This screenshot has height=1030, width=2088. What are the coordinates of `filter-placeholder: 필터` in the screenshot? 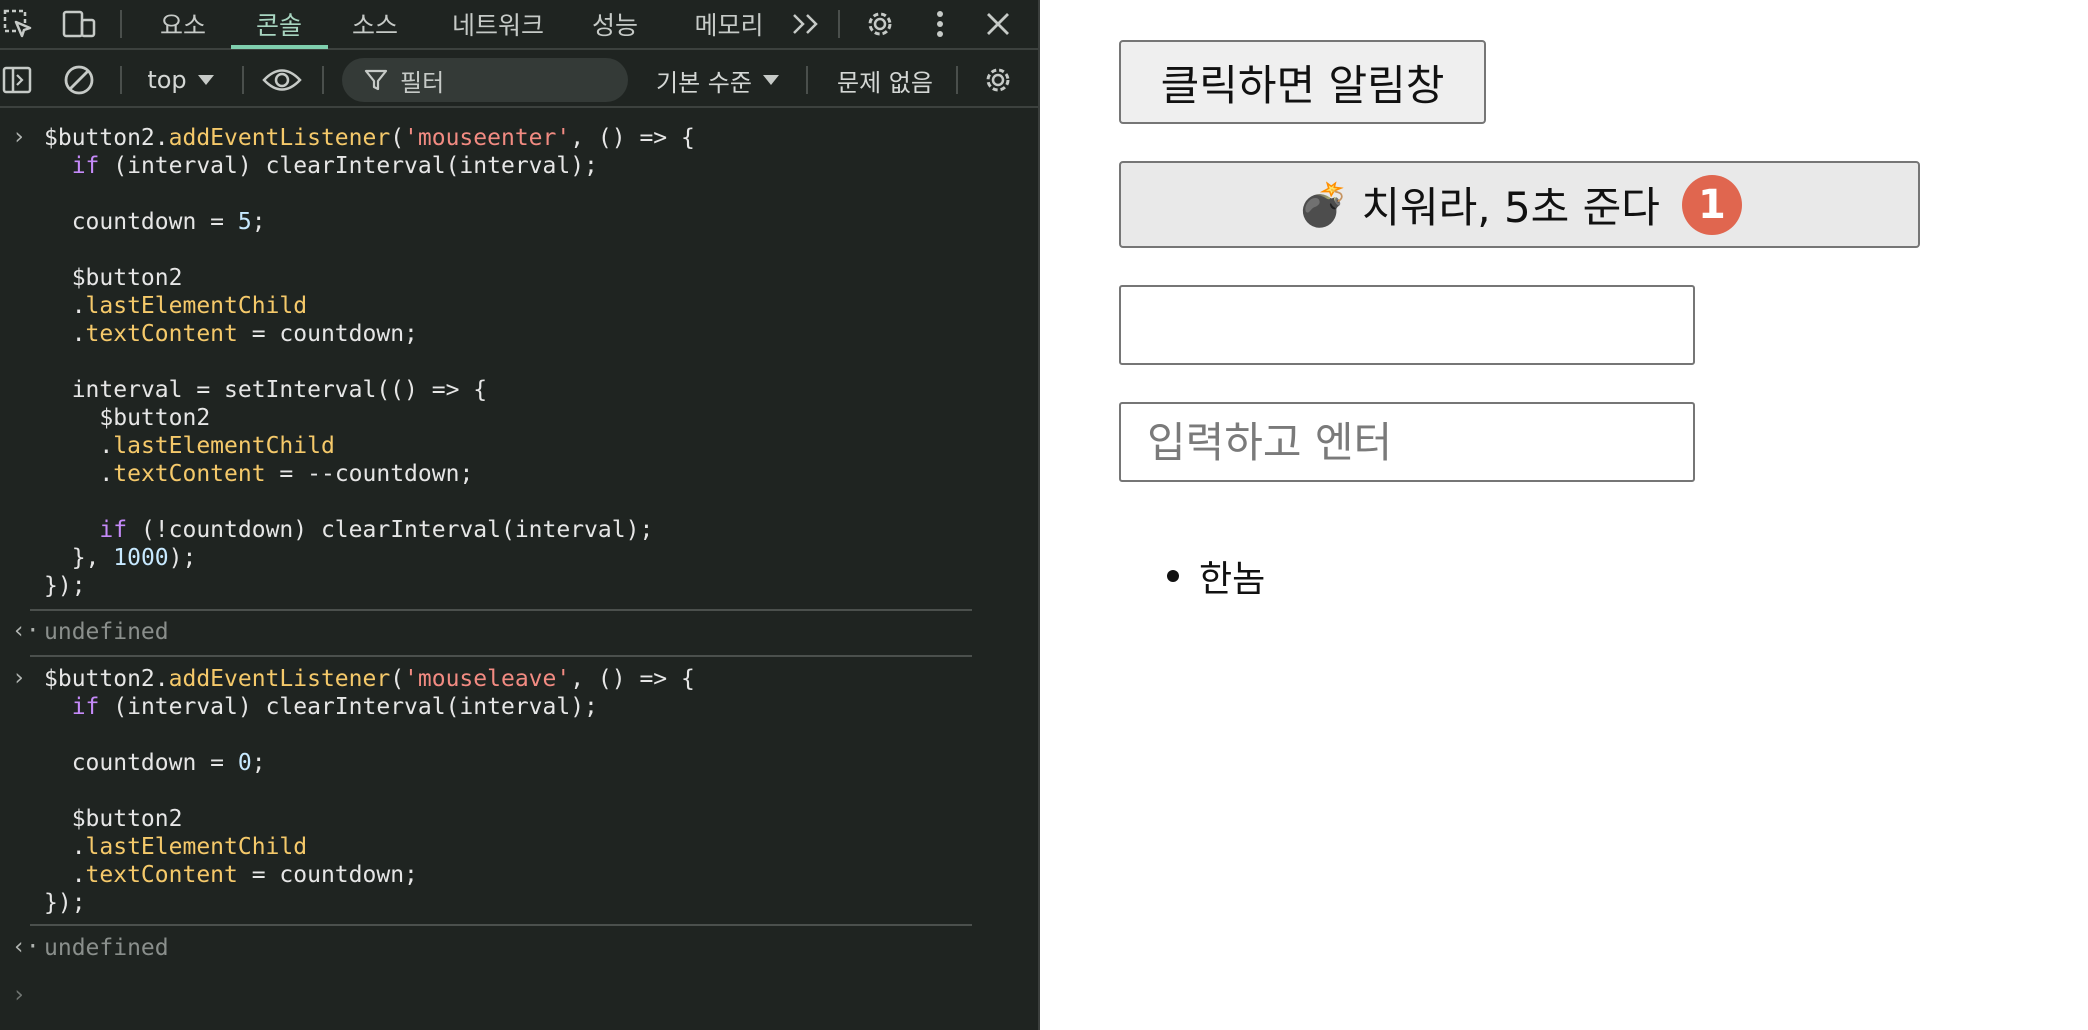 It's located at (422, 82).